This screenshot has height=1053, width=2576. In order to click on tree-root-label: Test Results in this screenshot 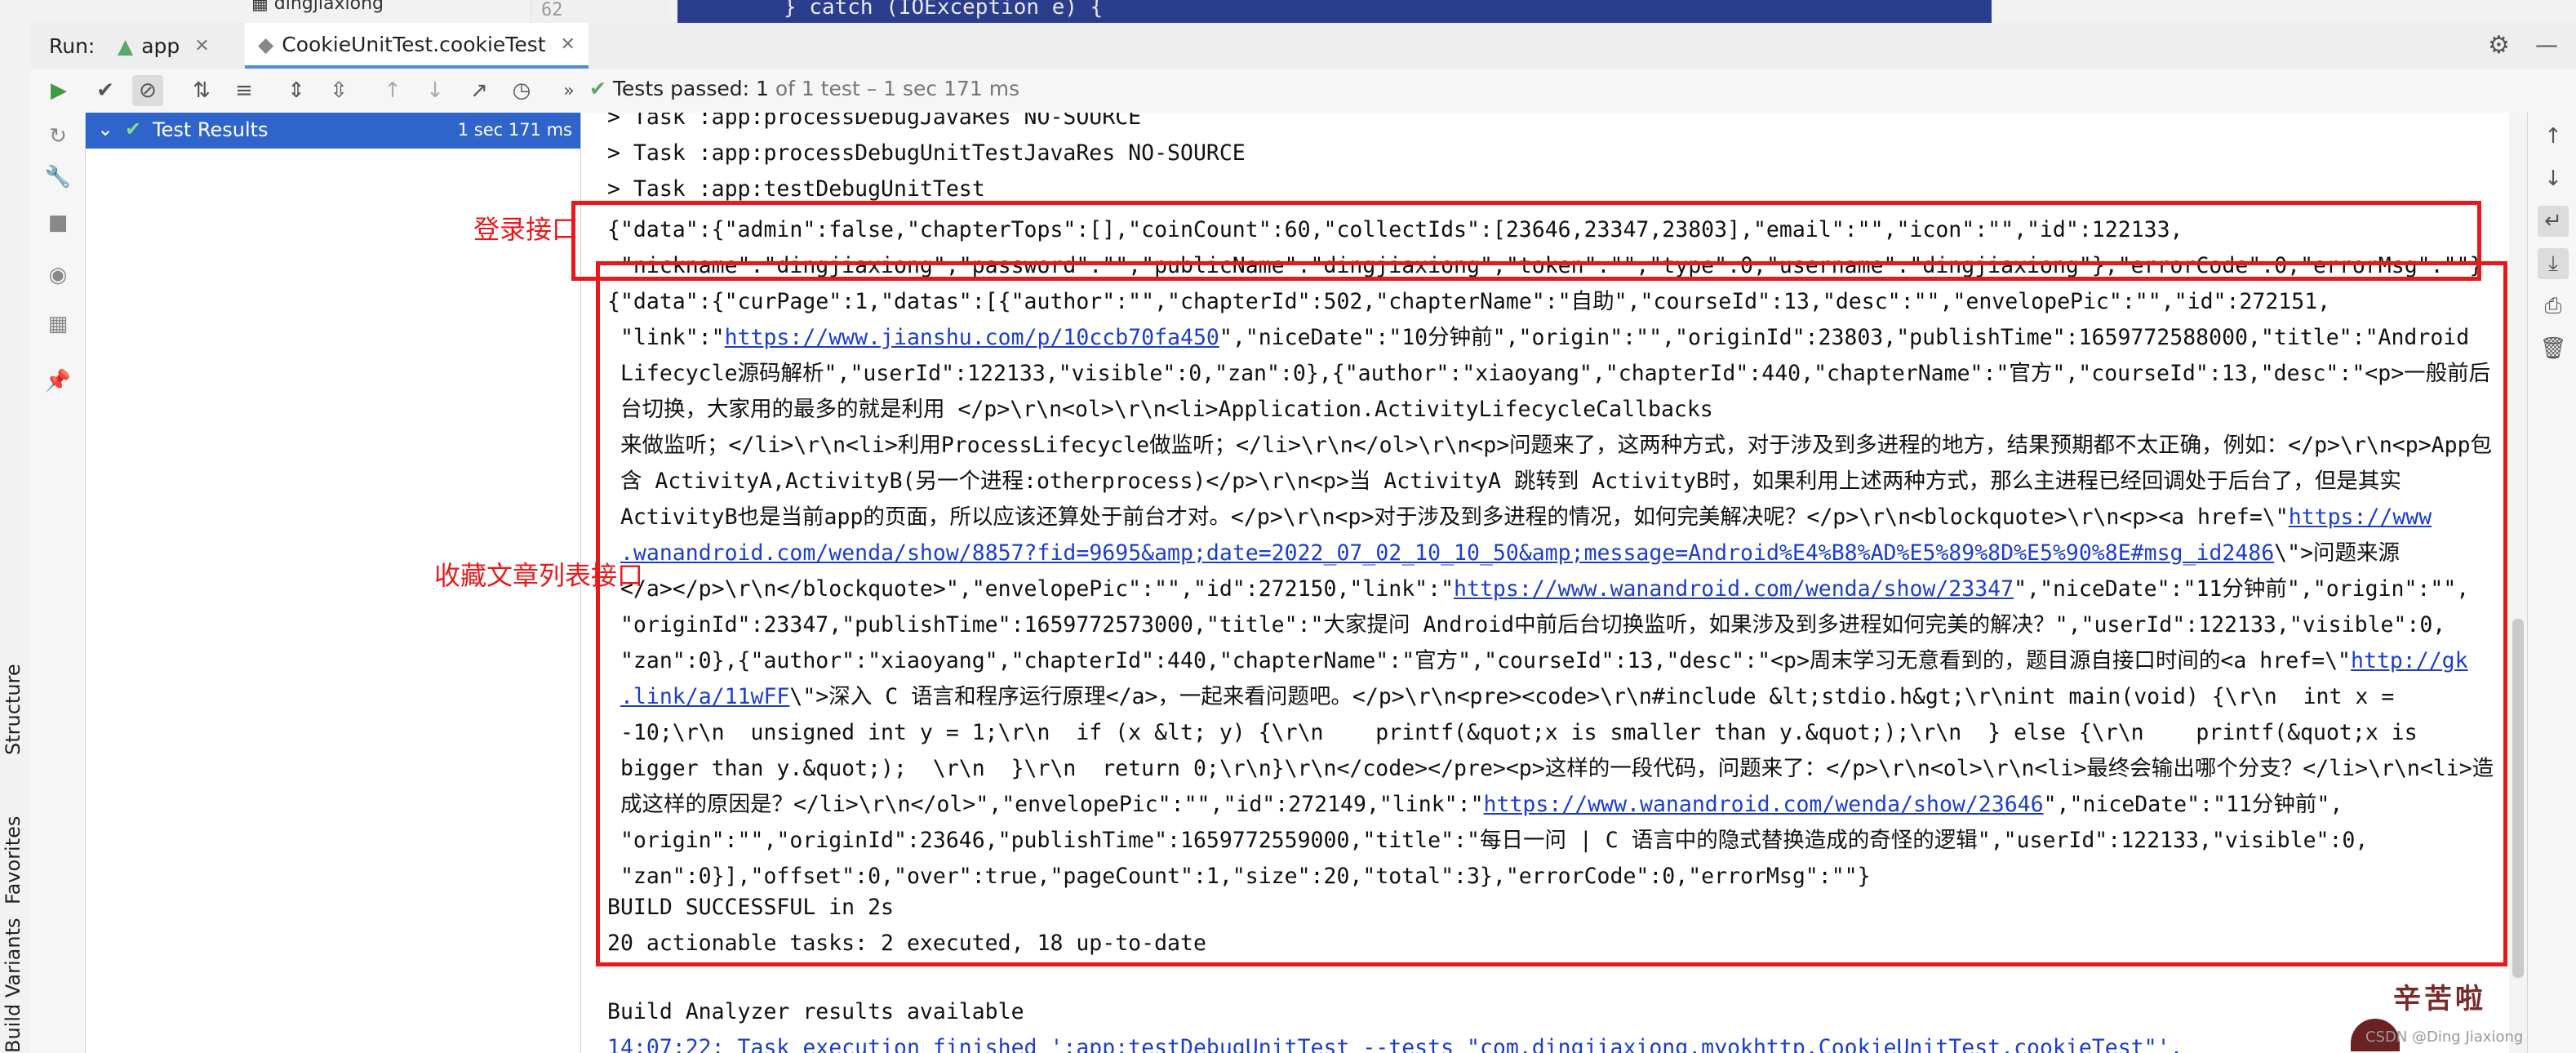, I will do `click(211, 129)`.